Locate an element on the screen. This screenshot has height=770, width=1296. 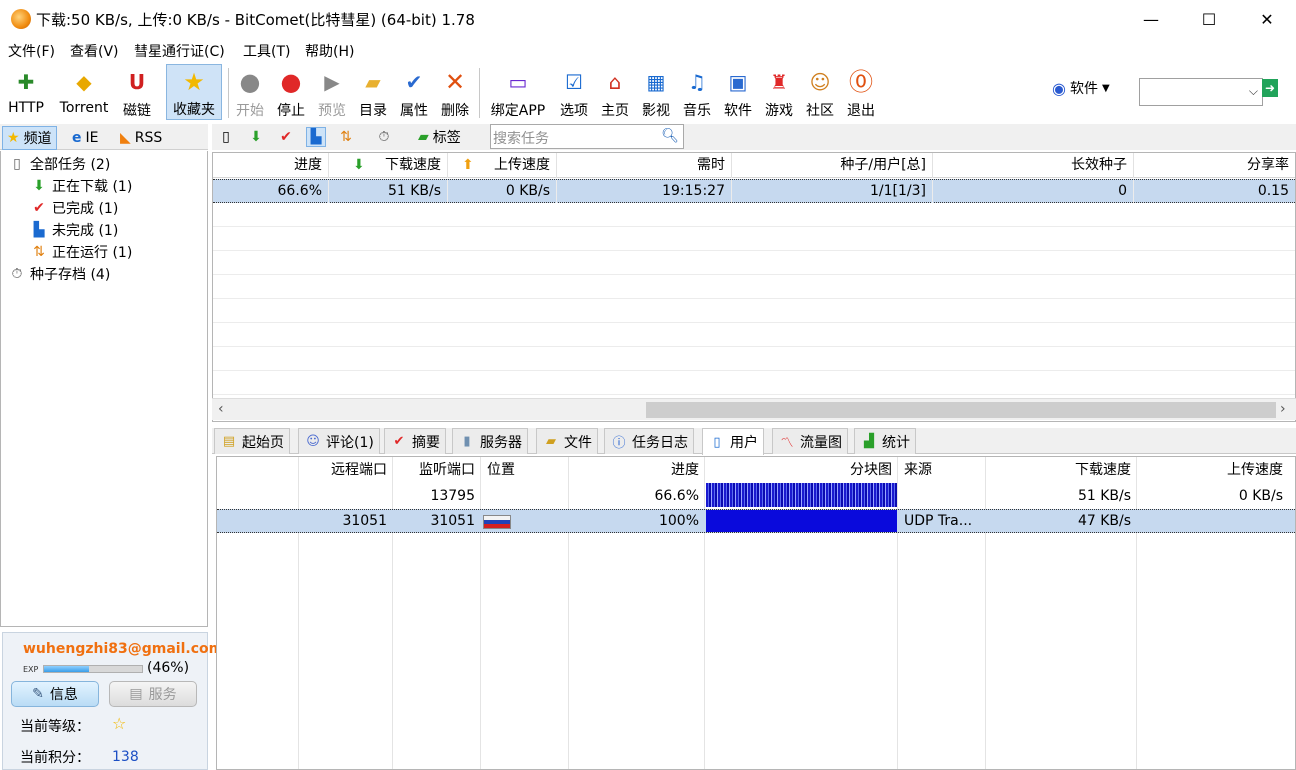
scrollbar-thumb is located at coordinates (961, 410).